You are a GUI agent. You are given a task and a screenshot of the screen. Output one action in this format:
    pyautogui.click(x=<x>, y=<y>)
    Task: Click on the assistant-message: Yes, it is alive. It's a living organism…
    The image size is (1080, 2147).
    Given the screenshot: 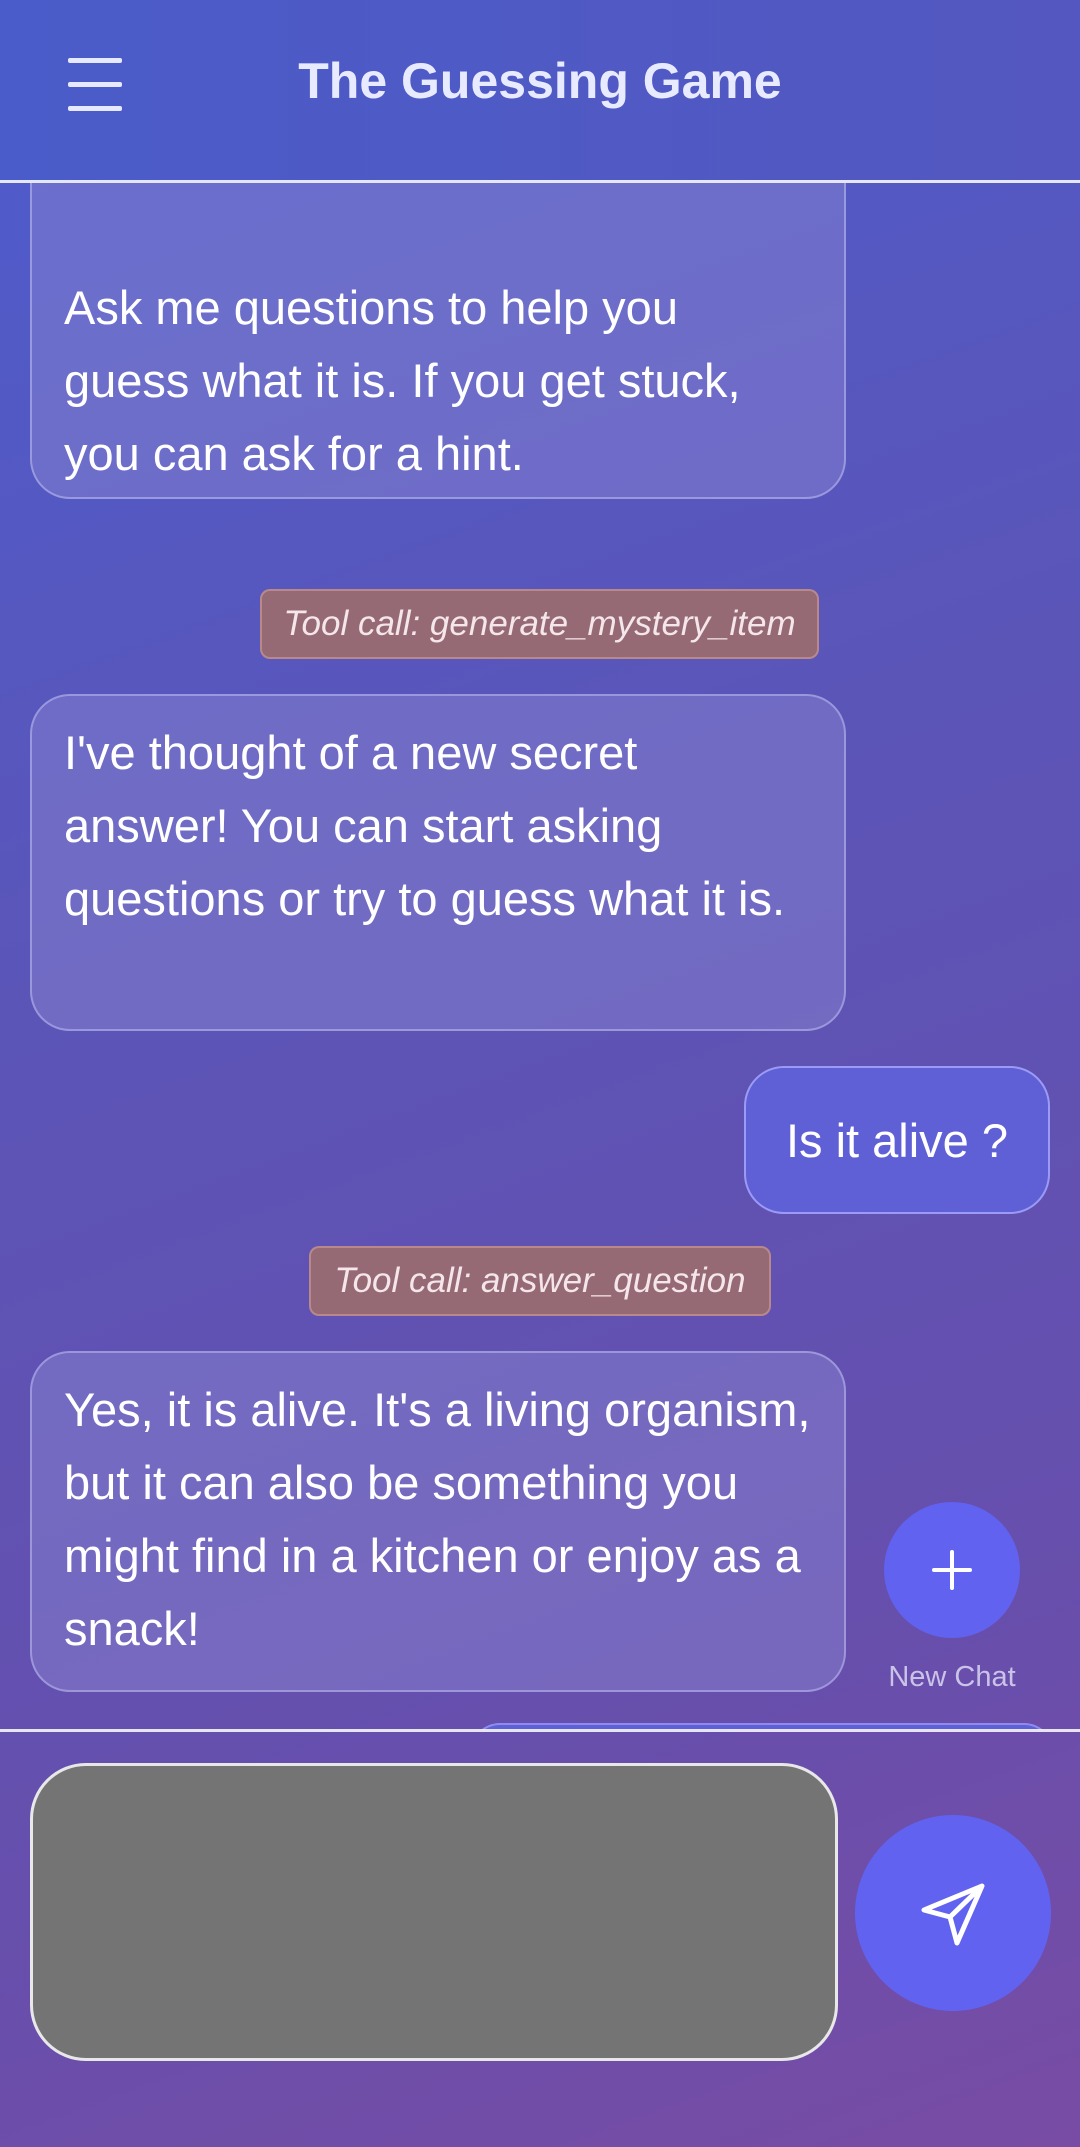 What is the action you would take?
    pyautogui.click(x=438, y=1521)
    